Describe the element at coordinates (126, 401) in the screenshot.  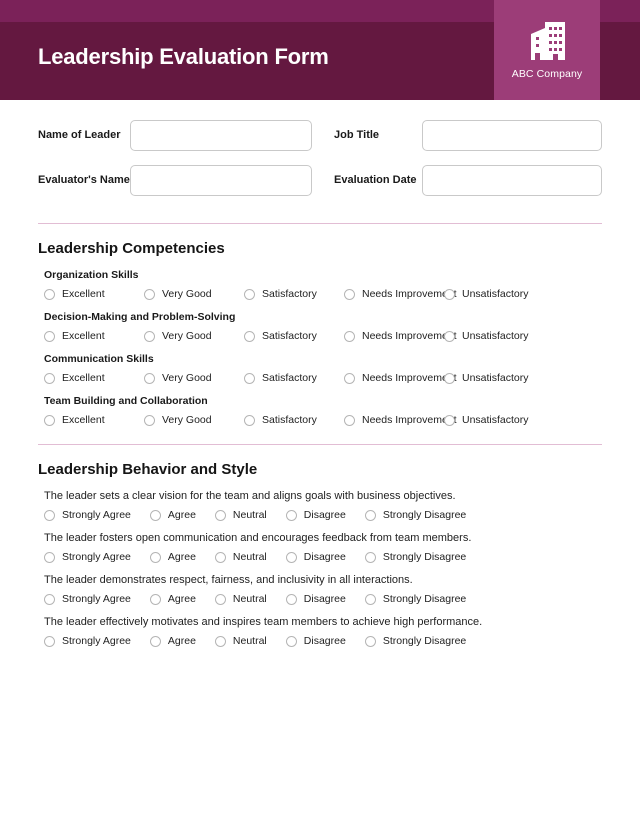
I see `competency-label: Team Building and Collaboration` at that location.